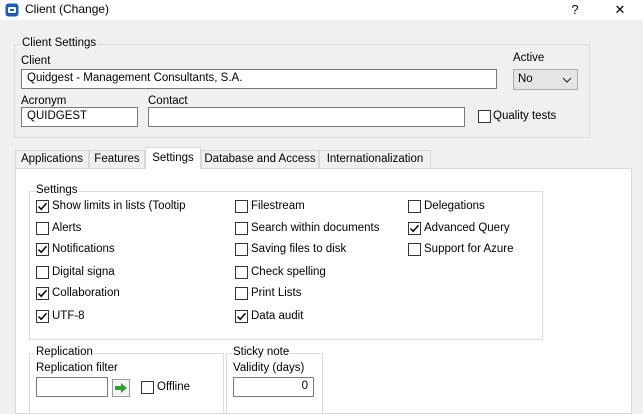  Describe the element at coordinates (77, 368) in the screenshot. I see `replication-filter-label: Replication filter` at that location.